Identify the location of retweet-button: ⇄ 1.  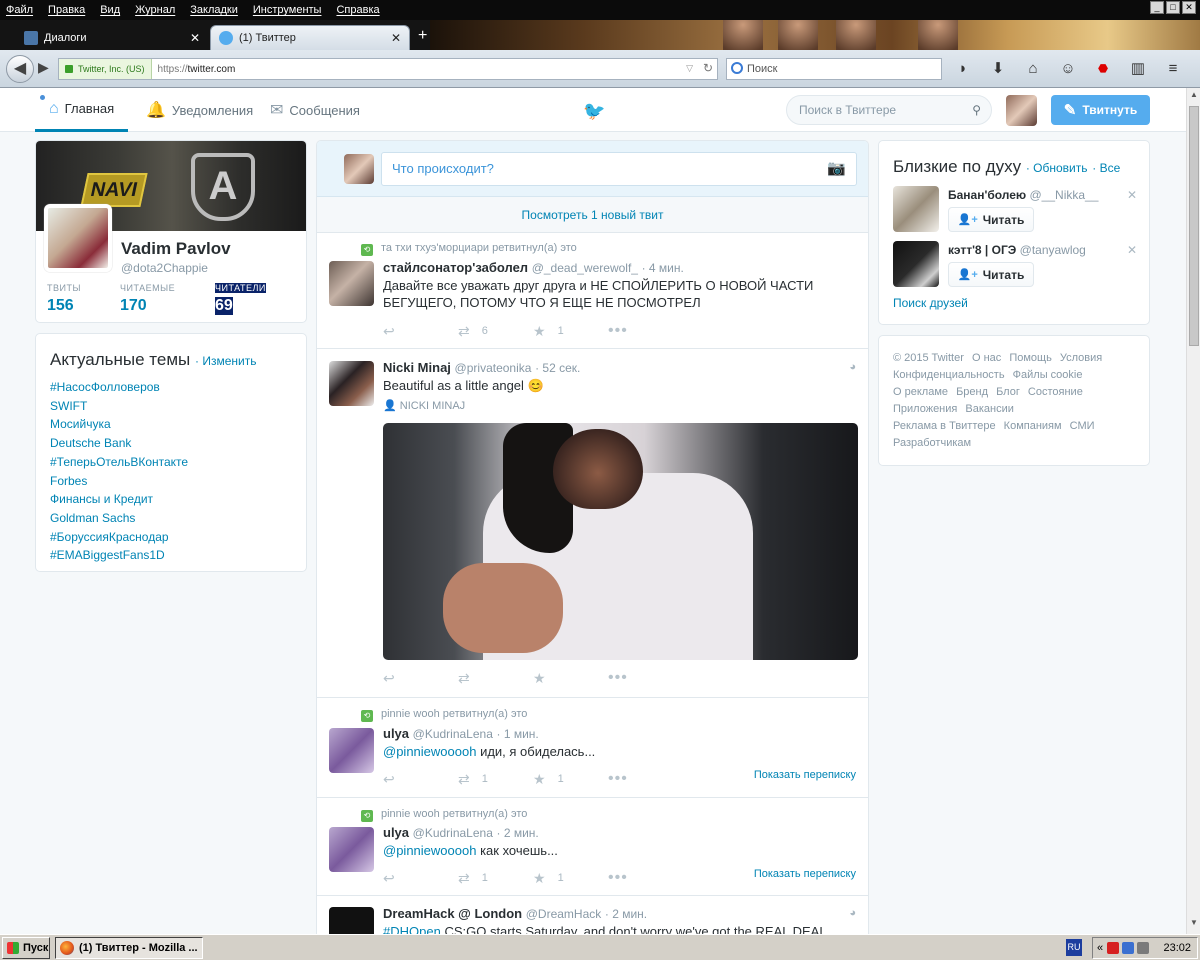
(495, 779).